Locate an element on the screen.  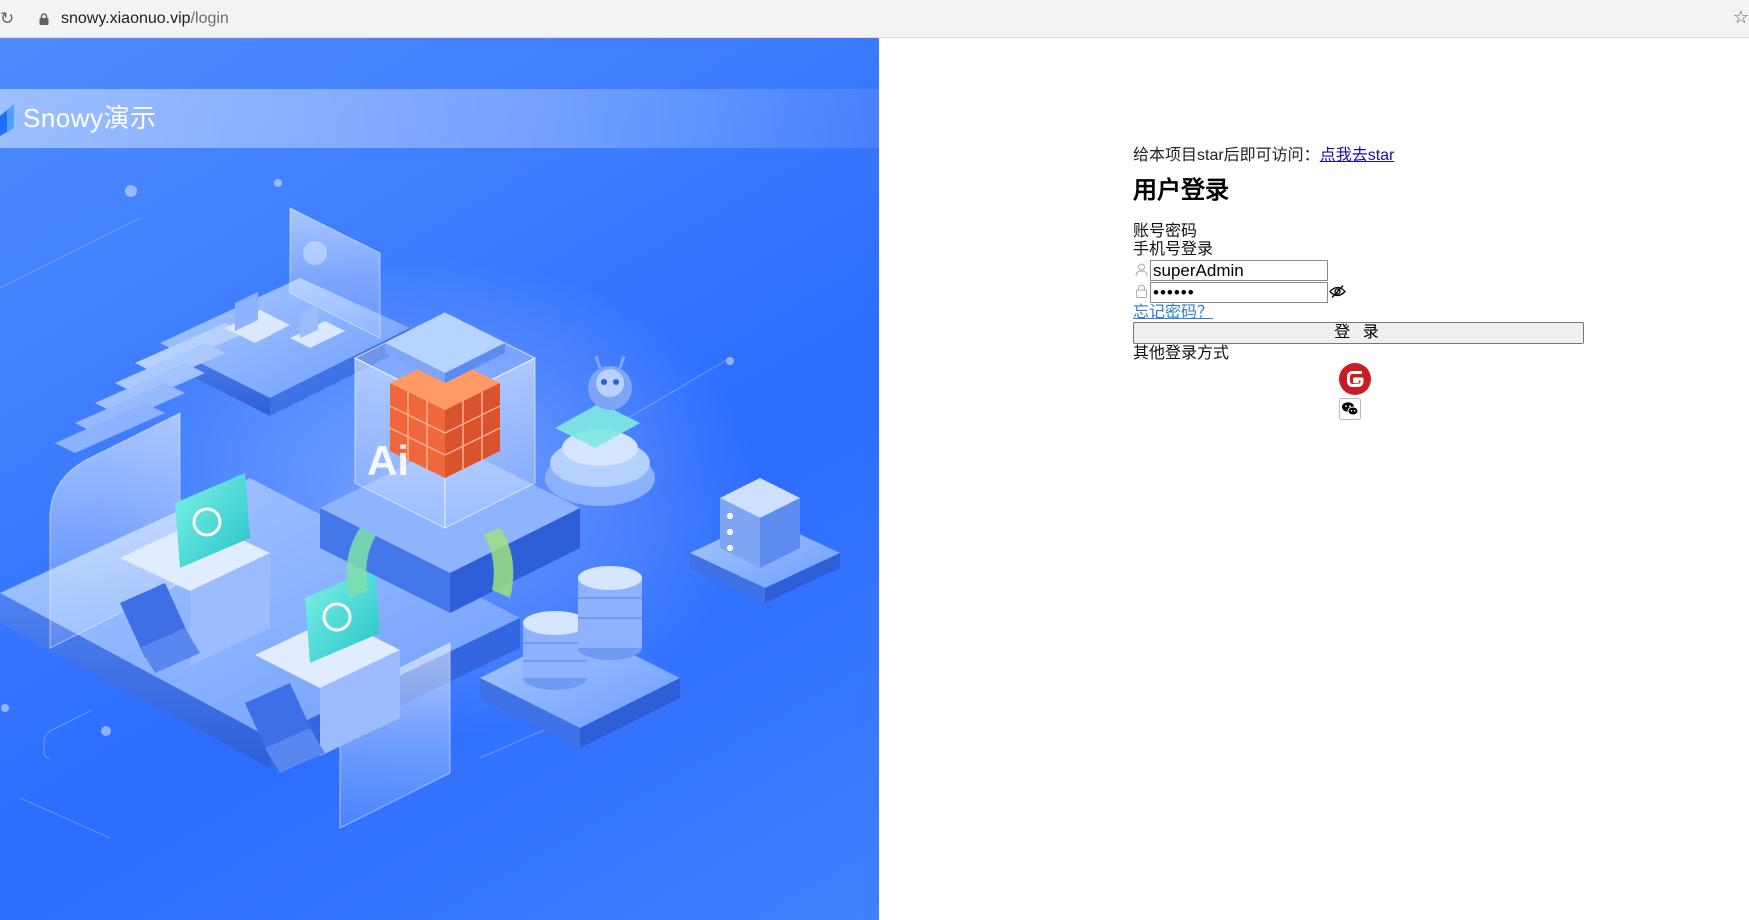
address-bar-url: snowy.xiaonuo.vip/login is located at coordinates (145, 19).